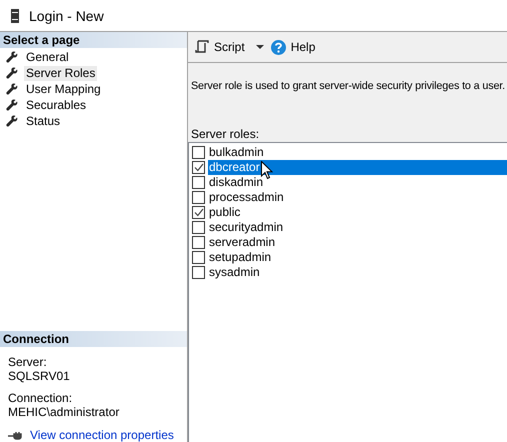  What do you see at coordinates (357, 242) in the screenshot?
I see `role-item: serveradmin` at bounding box center [357, 242].